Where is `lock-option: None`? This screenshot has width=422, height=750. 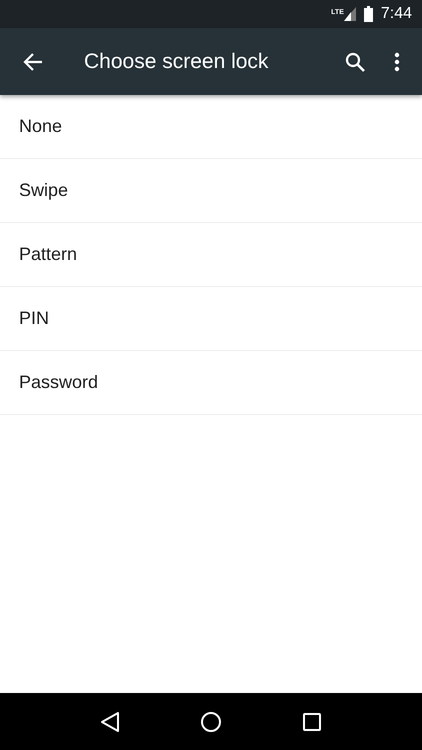
lock-option: None is located at coordinates (211, 127).